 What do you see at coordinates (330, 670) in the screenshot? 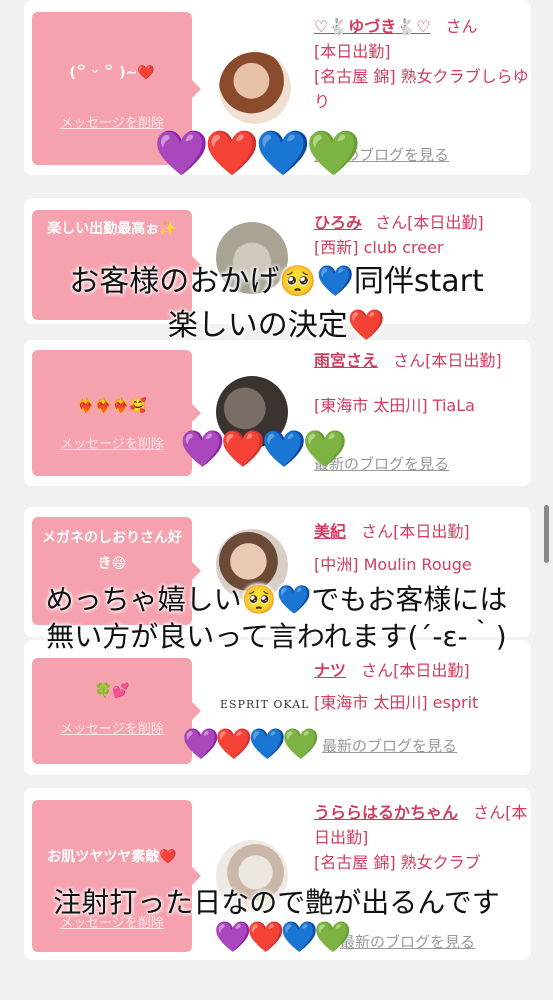
I see `cast-name-link: ナツ` at bounding box center [330, 670].